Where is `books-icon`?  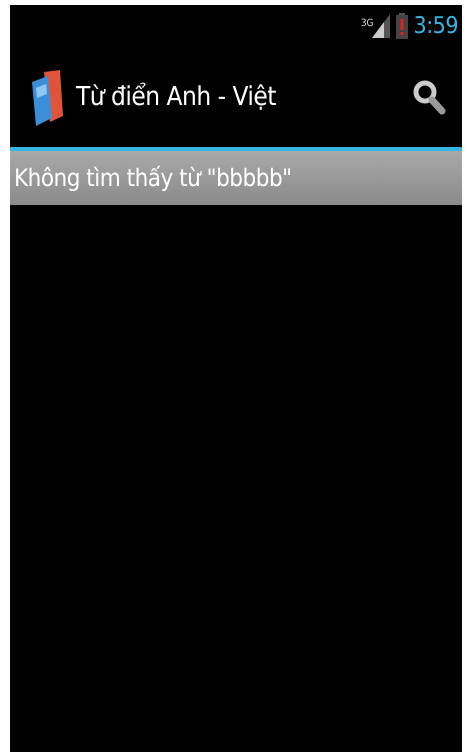
books-icon is located at coordinates (47, 97).